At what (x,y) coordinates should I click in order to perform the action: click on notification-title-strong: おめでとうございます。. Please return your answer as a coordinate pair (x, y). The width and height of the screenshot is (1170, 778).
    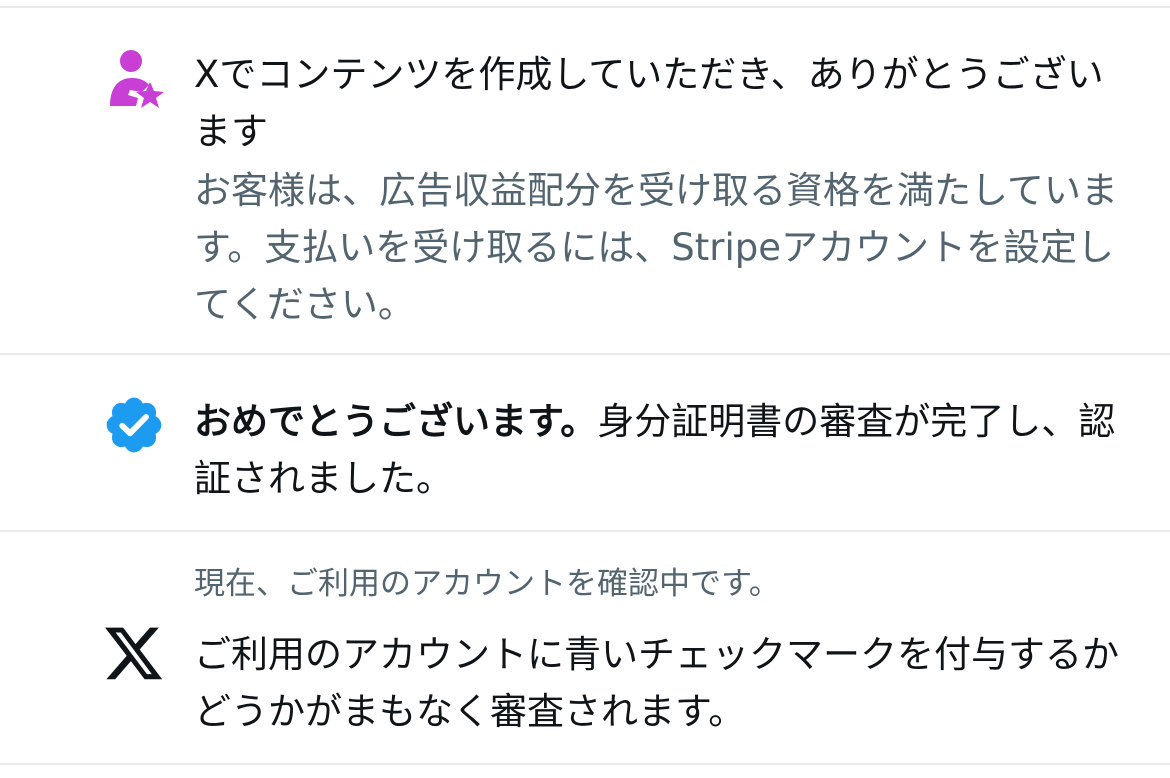
    Looking at the image, I should click on (396, 421).